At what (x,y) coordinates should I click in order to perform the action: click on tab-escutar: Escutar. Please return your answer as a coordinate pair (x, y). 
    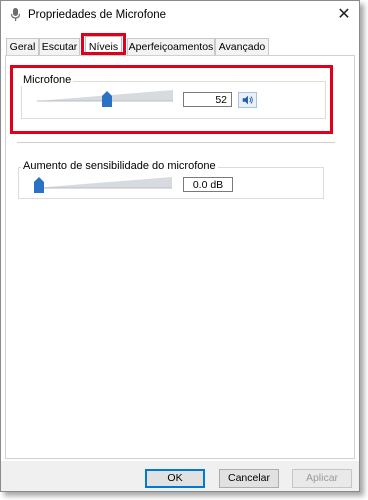
    Looking at the image, I should click on (59, 46).